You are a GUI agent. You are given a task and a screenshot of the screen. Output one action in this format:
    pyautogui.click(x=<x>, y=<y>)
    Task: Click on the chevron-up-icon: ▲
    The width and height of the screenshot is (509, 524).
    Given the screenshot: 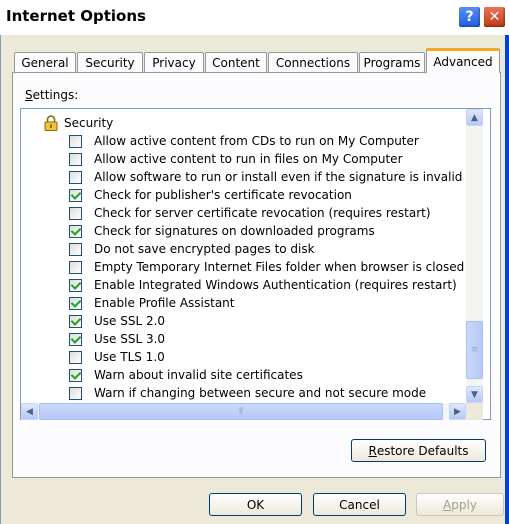 What is the action you would take?
    pyautogui.click(x=474, y=117)
    